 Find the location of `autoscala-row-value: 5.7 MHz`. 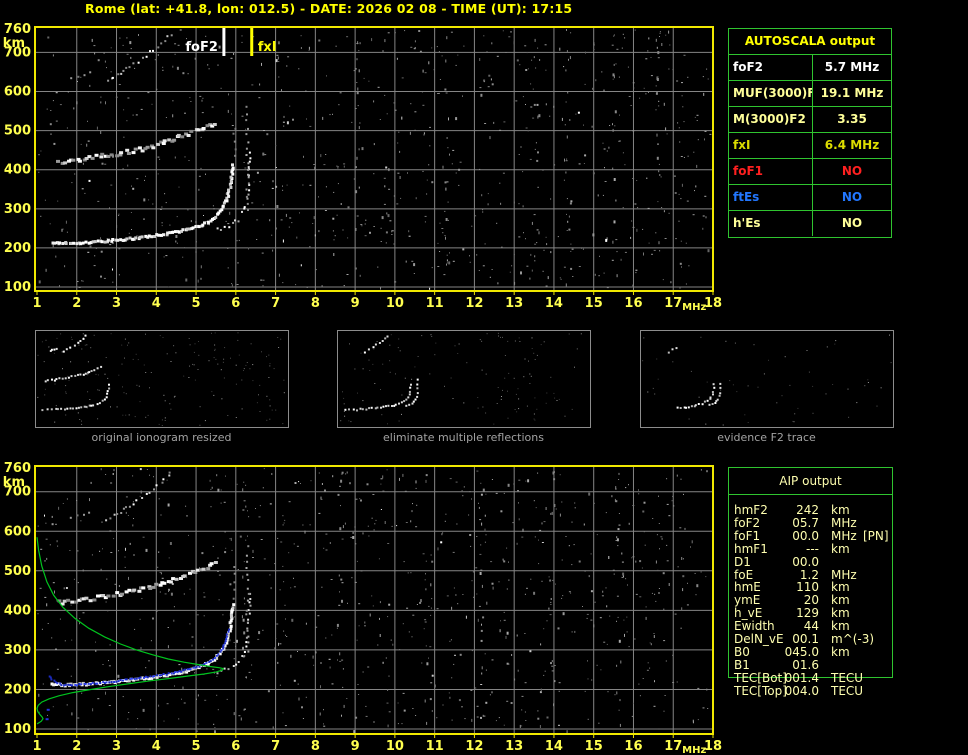

autoscala-row-value: 5.7 MHz is located at coordinates (852, 67).